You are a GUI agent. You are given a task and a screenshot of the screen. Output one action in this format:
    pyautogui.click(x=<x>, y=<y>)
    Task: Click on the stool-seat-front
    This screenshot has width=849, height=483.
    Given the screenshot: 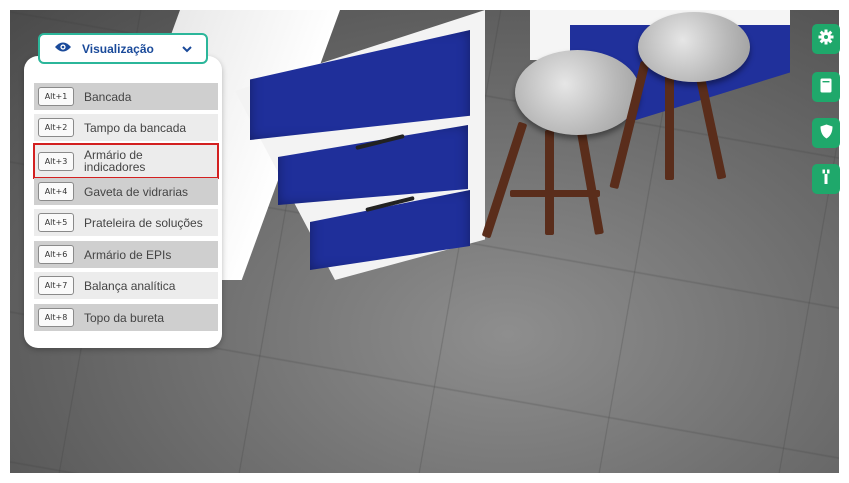 What is the action you would take?
    pyautogui.click(x=577, y=92)
    